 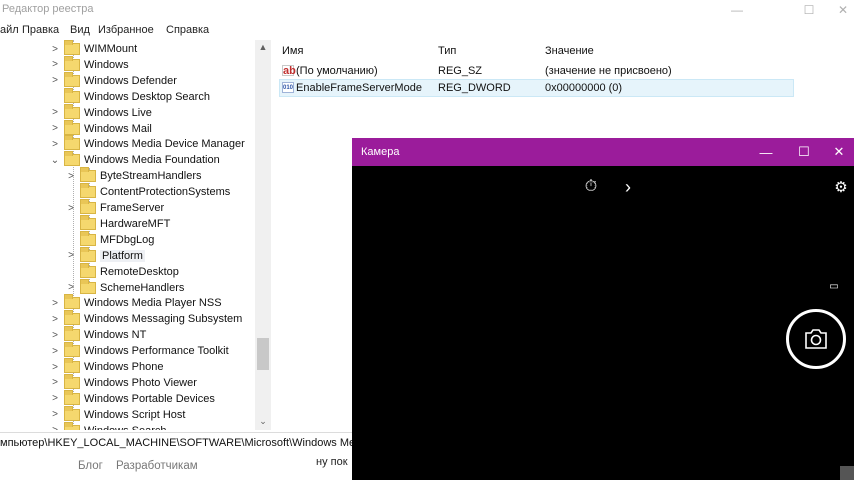 I want to click on tree-item-label: RemoteDesktop, so click(x=139, y=271).